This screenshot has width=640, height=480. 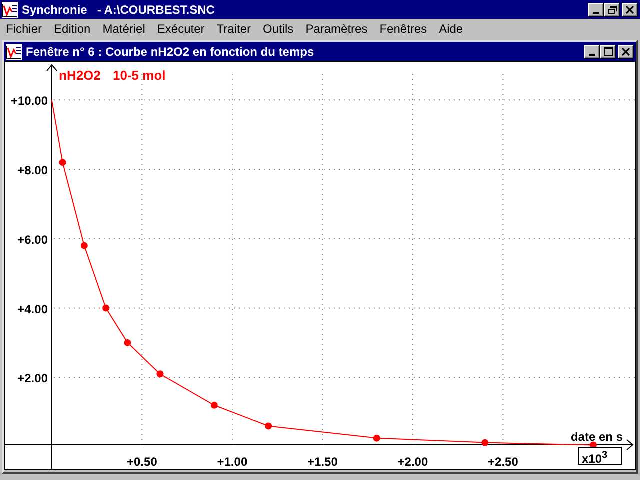 I want to click on menu-item: Matériel, so click(x=124, y=29).